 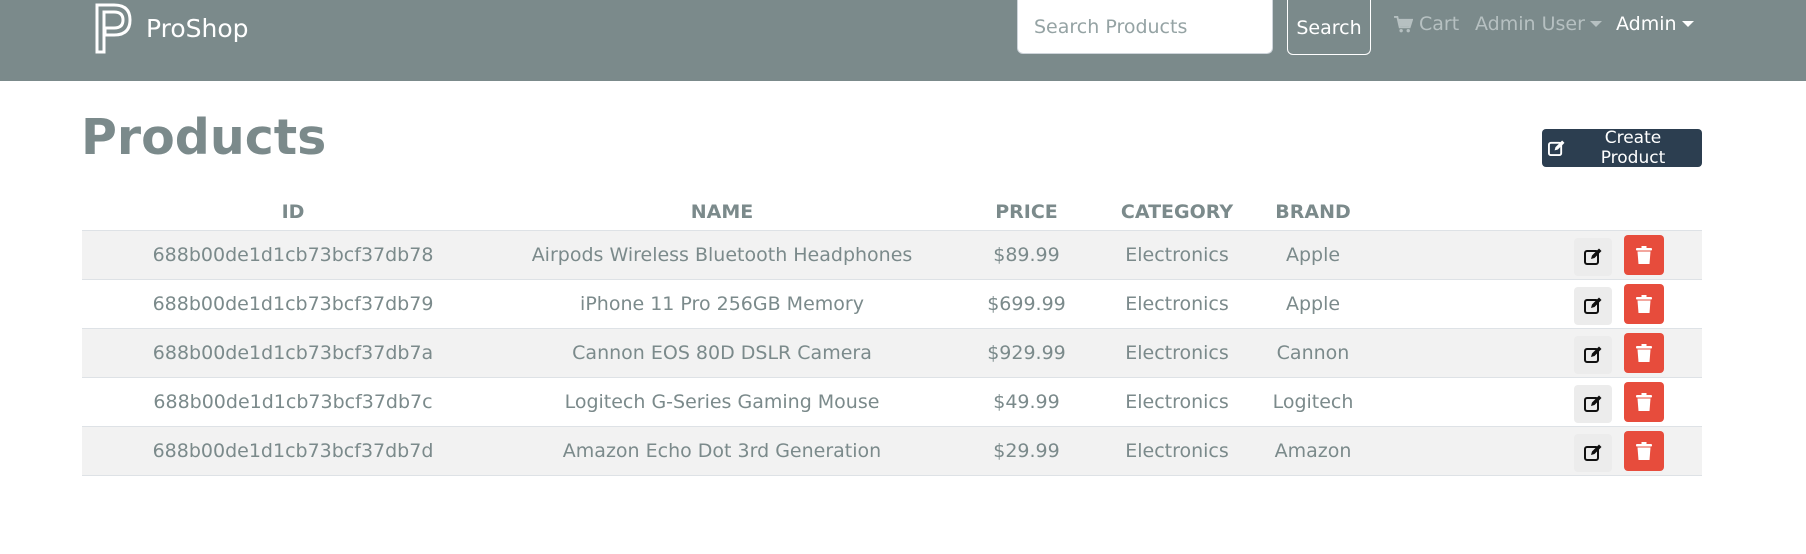 What do you see at coordinates (1530, 24) in the screenshot?
I see `user-menu-label: Admin User` at bounding box center [1530, 24].